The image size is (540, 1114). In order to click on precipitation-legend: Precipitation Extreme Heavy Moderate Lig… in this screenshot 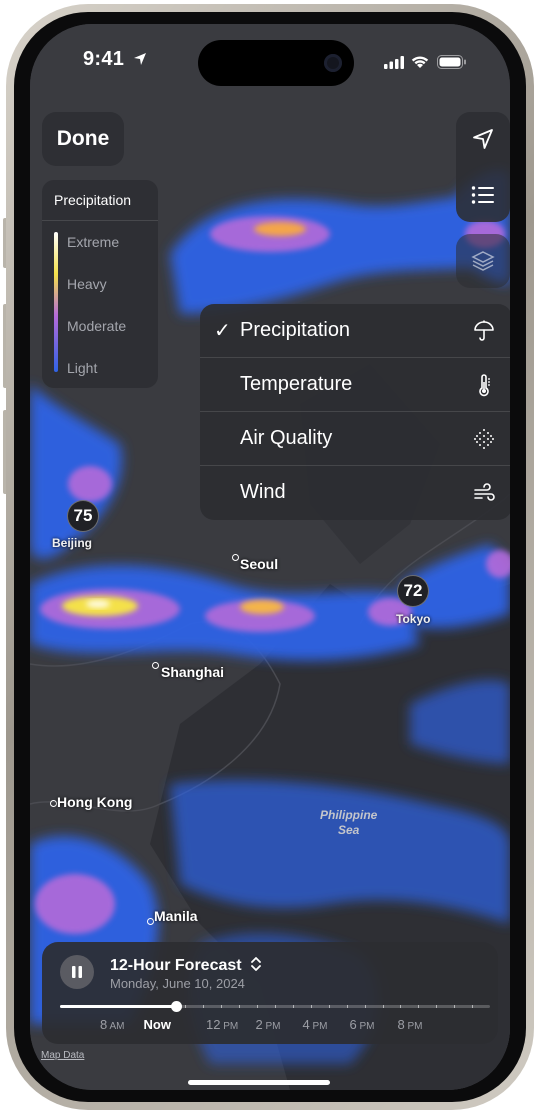, I will do `click(100, 284)`.